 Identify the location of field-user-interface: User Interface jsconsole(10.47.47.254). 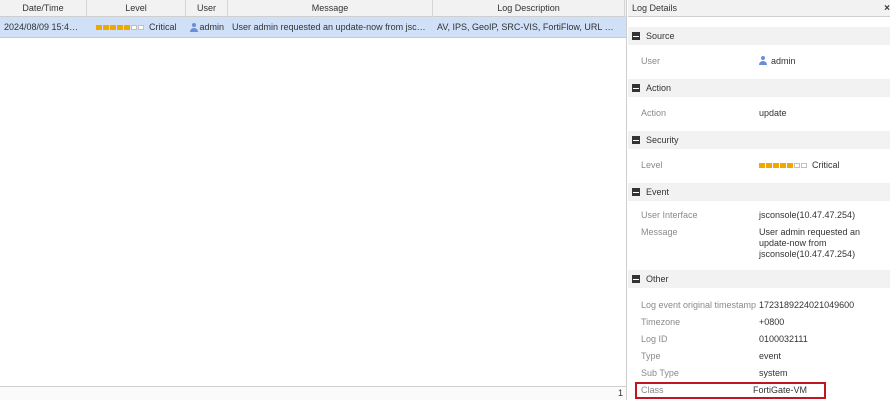
(759, 215).